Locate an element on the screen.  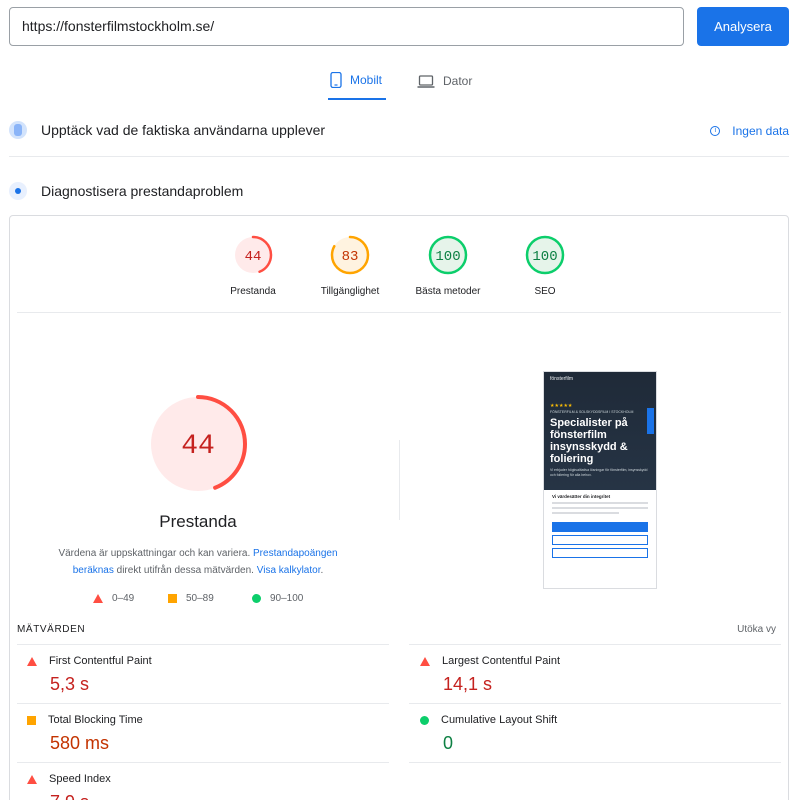
triangle-icon is located at coordinates (98, 598).